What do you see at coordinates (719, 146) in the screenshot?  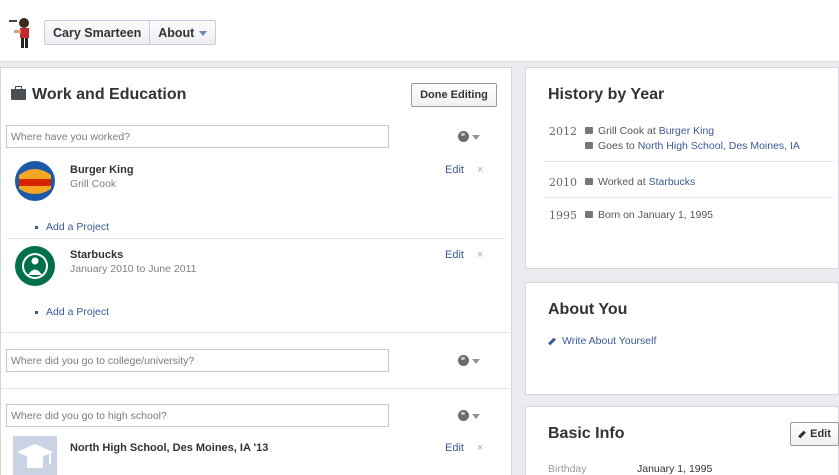 I see `history-event-link: North High School, Des Moines, IA` at bounding box center [719, 146].